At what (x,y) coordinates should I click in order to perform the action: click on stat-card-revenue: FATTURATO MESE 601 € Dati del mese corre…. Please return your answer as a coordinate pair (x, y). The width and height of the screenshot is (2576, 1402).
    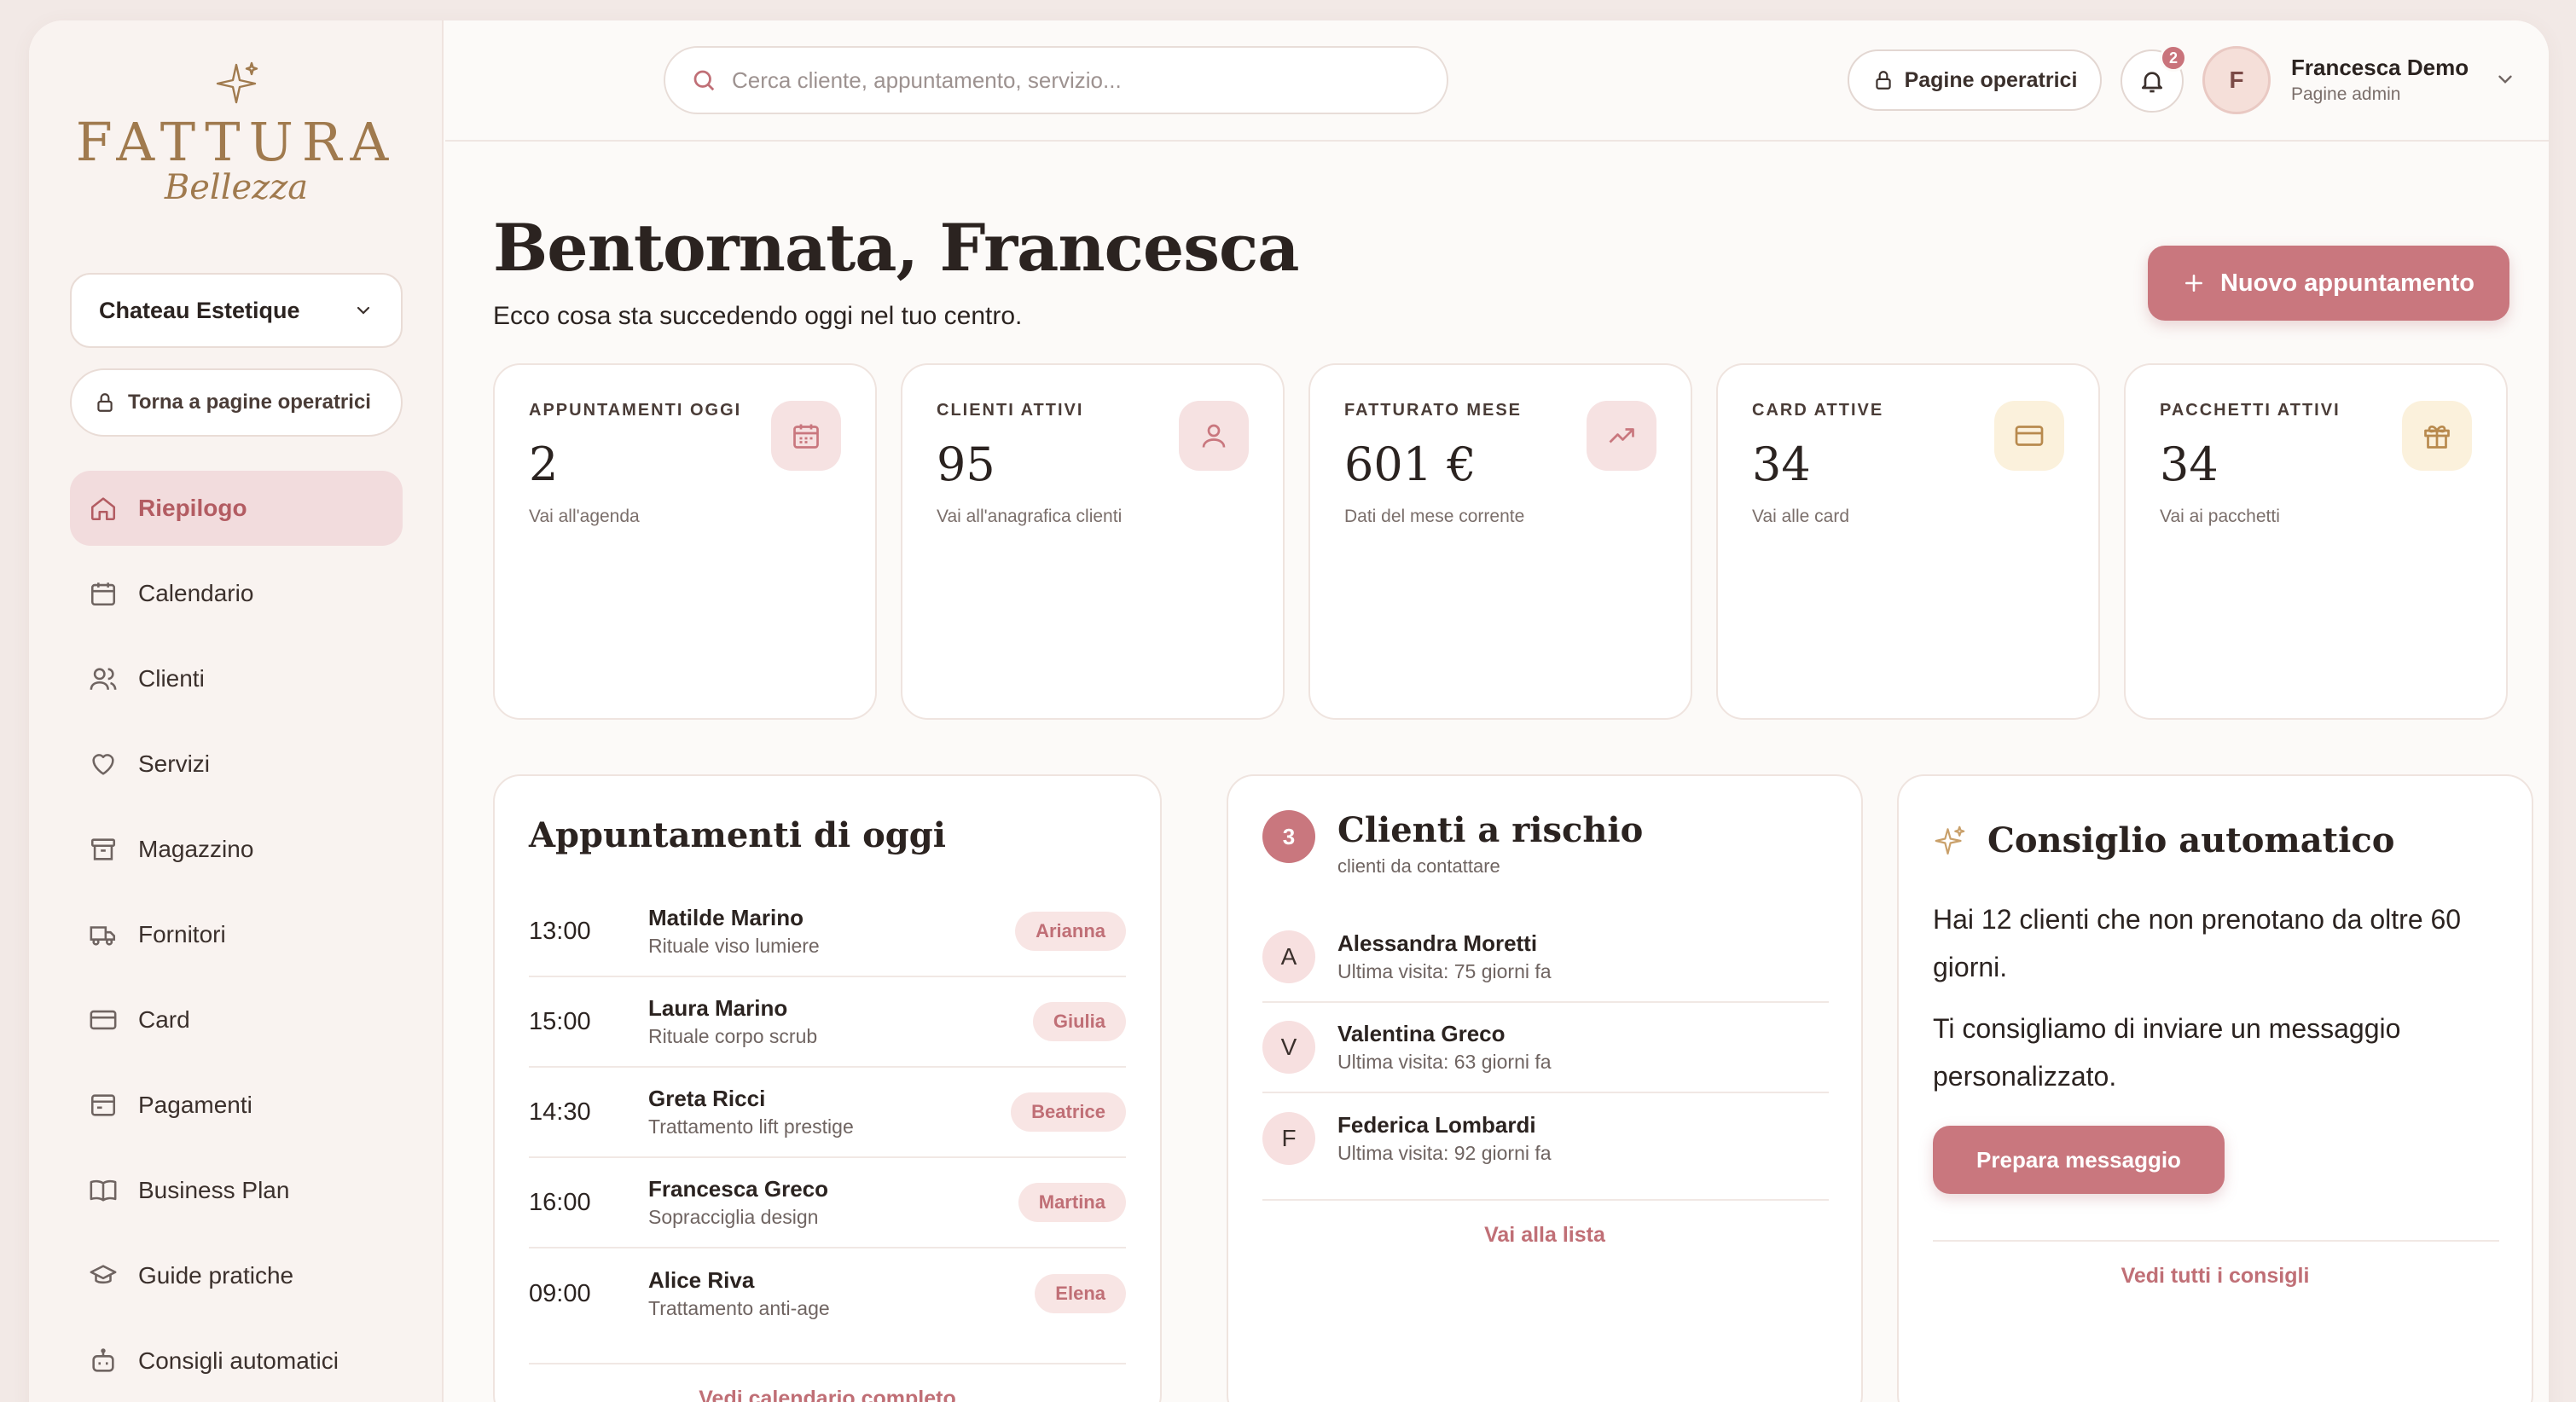
    Looking at the image, I should click on (1500, 541).